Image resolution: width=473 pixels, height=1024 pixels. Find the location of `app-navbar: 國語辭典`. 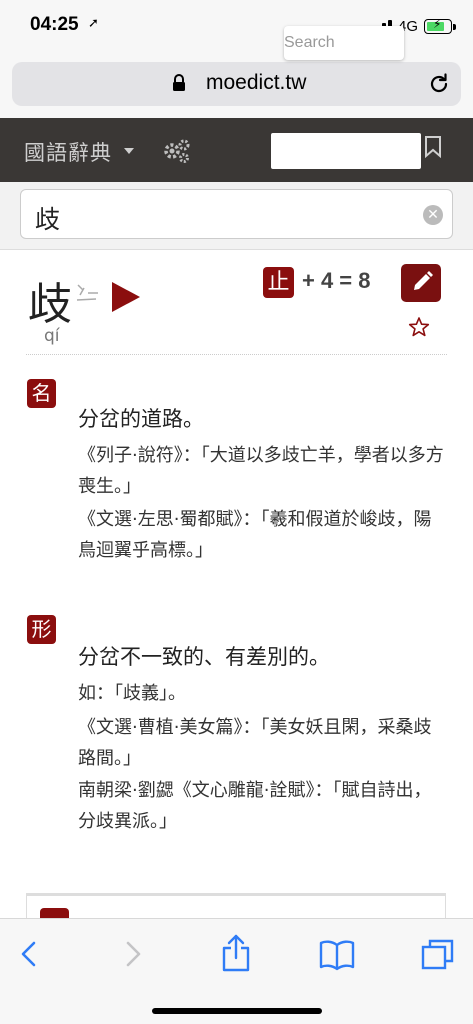

app-navbar: 國語辭典 is located at coordinates (236, 150).